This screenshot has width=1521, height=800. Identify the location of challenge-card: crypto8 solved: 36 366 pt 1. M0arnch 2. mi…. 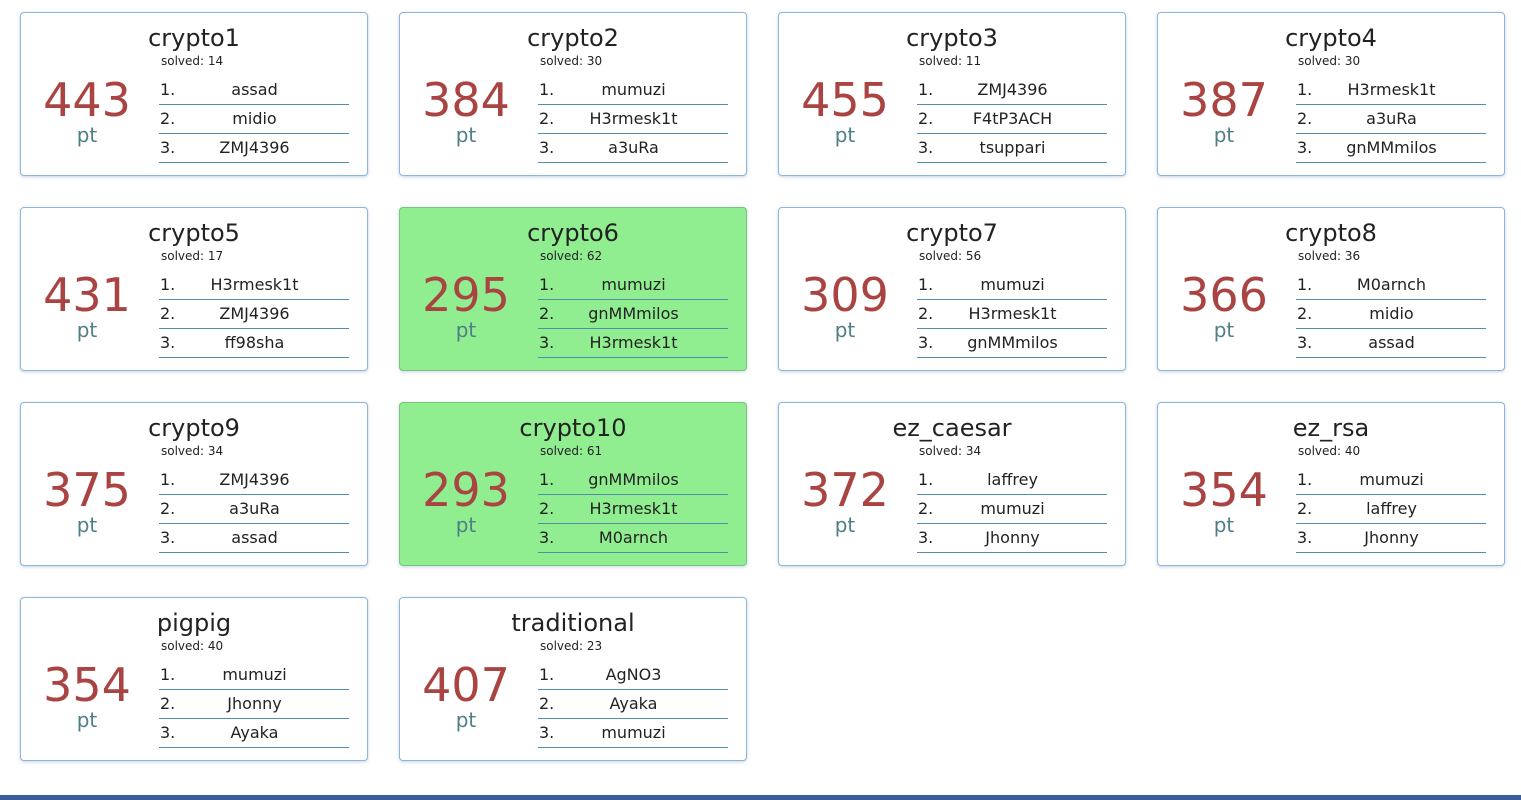
(1331, 289).